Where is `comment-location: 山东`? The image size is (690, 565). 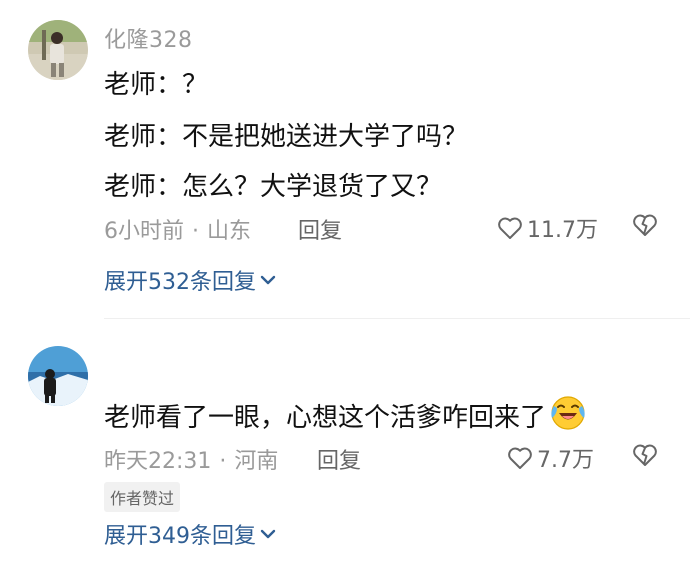 comment-location: 山东 is located at coordinates (229, 231).